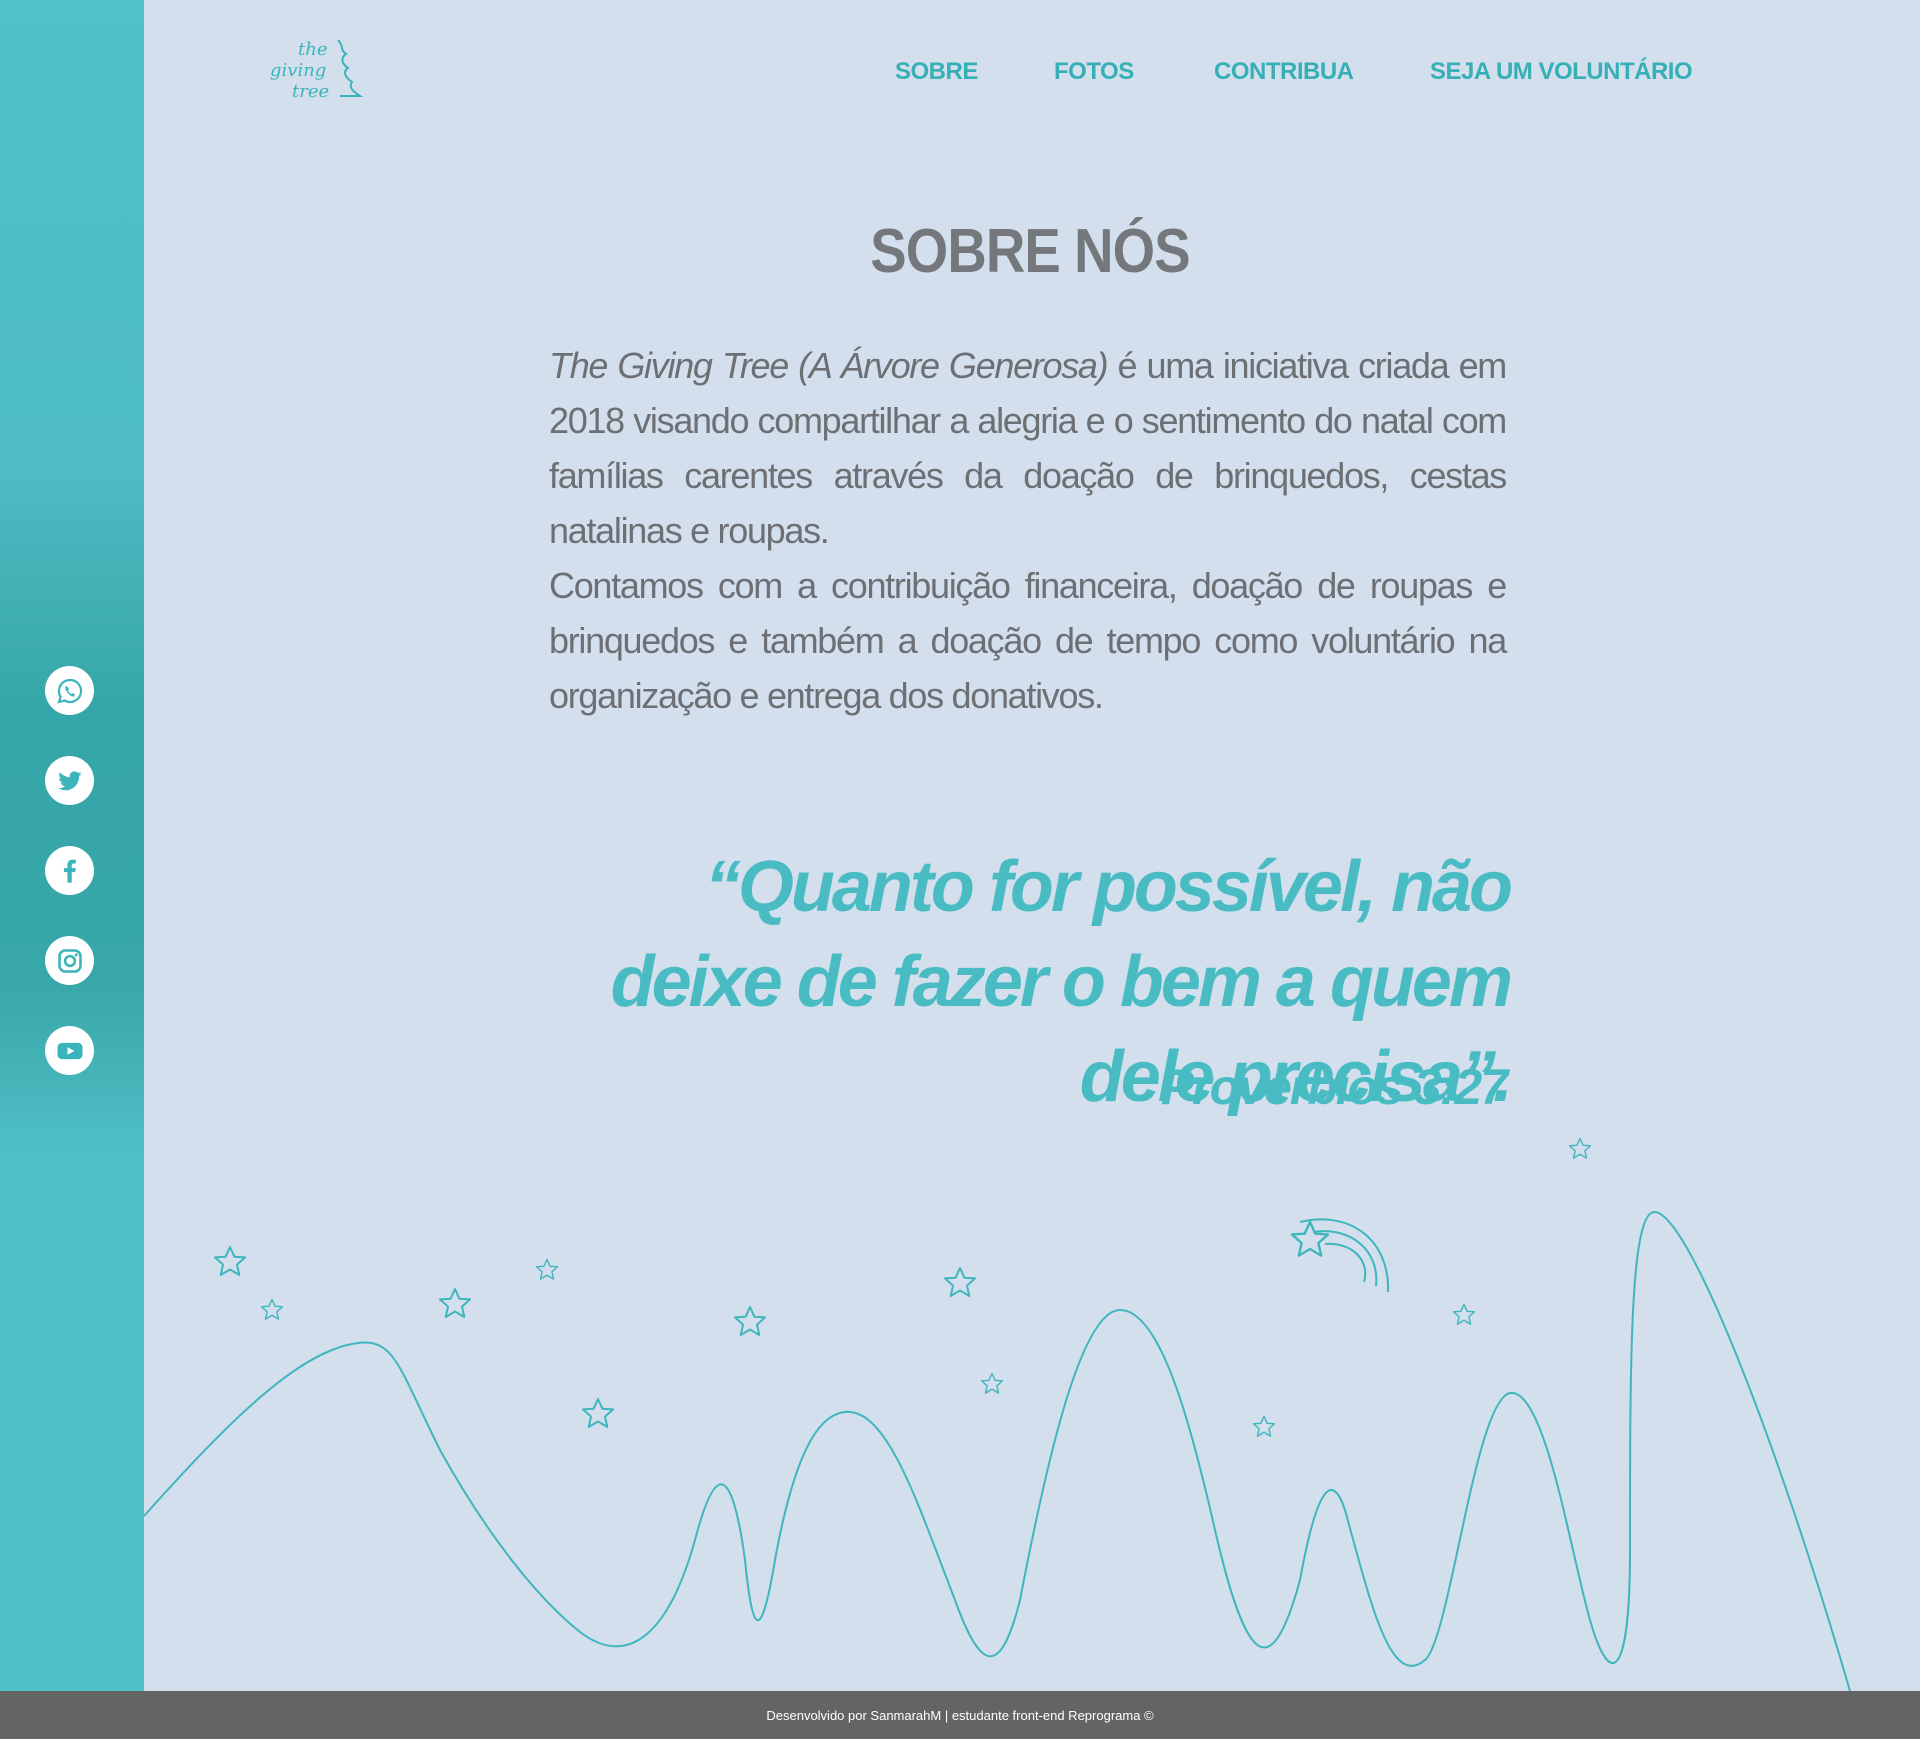 This screenshot has height=1739, width=1920. Describe the element at coordinates (1284, 72) in the screenshot. I see `nav-item-contribua: CONTRIBUA` at that location.